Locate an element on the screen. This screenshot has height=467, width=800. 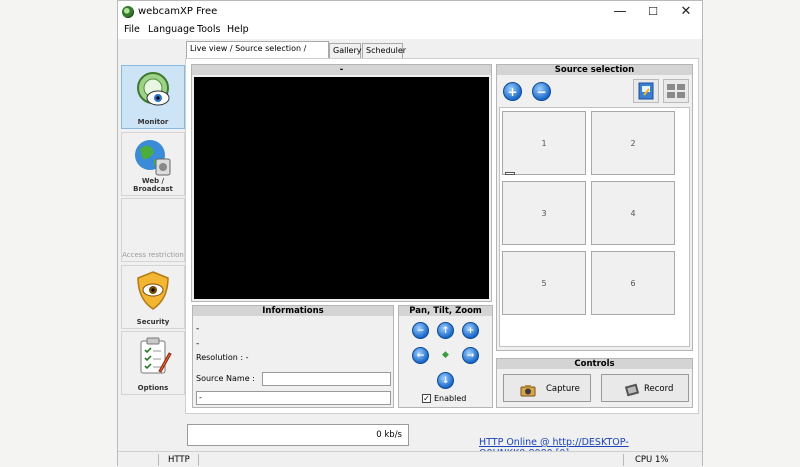
arrow-up-icon: ↑ is located at coordinates (445, 331).